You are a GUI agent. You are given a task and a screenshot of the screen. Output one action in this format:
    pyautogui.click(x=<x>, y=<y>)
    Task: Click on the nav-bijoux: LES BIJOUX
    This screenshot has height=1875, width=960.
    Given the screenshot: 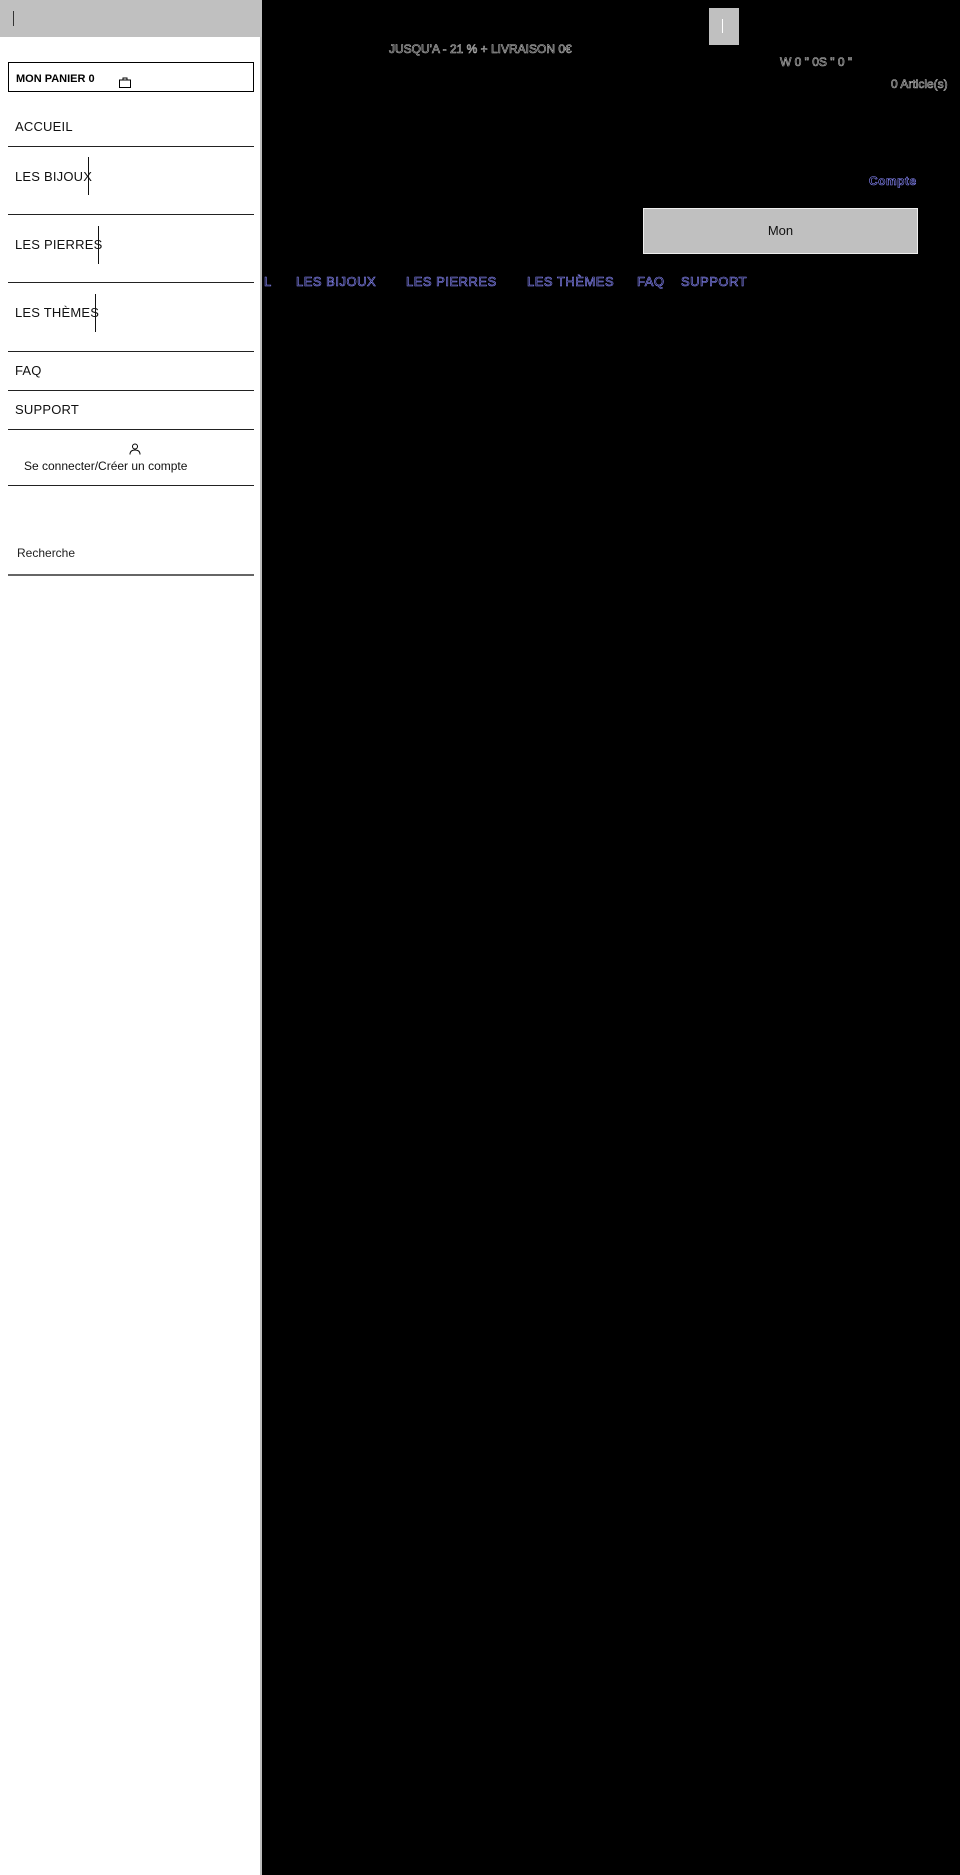 What is the action you would take?
    pyautogui.click(x=336, y=282)
    